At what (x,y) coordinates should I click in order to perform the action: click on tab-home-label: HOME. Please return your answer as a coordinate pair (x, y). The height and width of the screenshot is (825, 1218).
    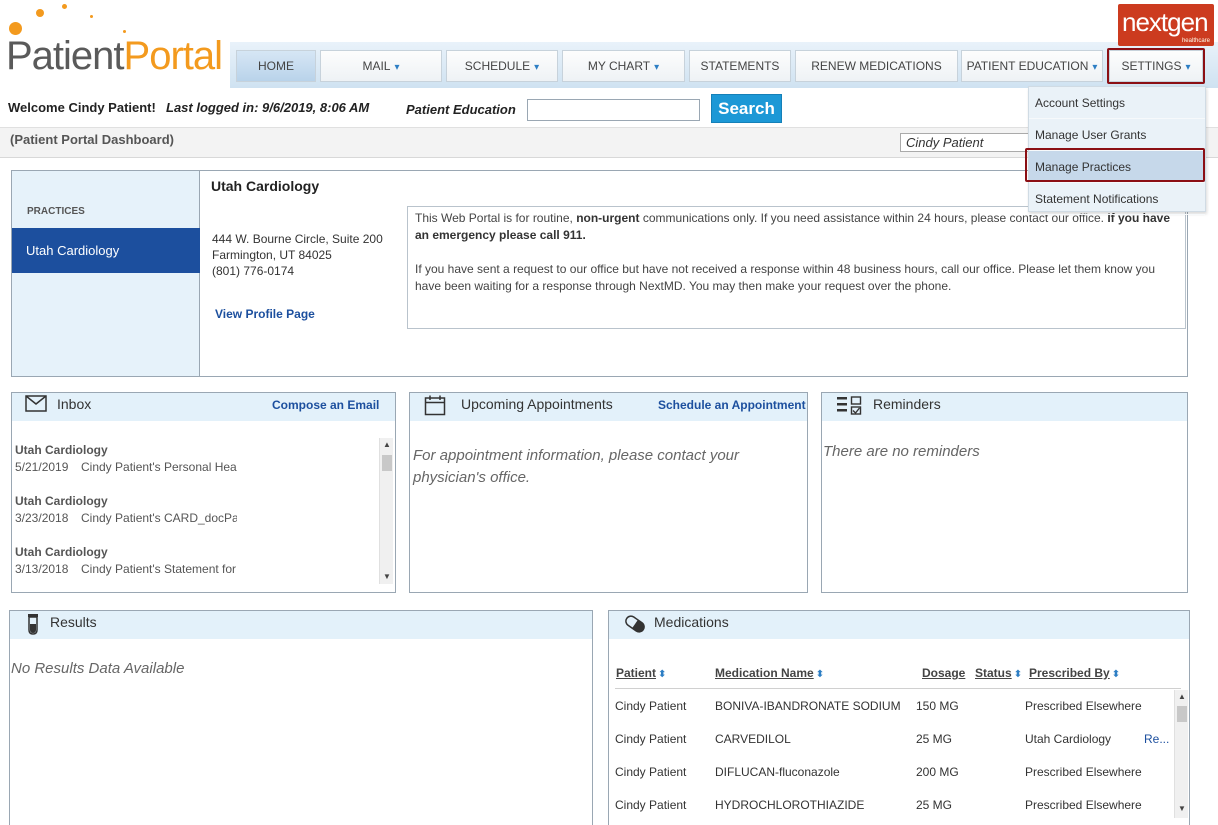
    Looking at the image, I should click on (276, 66).